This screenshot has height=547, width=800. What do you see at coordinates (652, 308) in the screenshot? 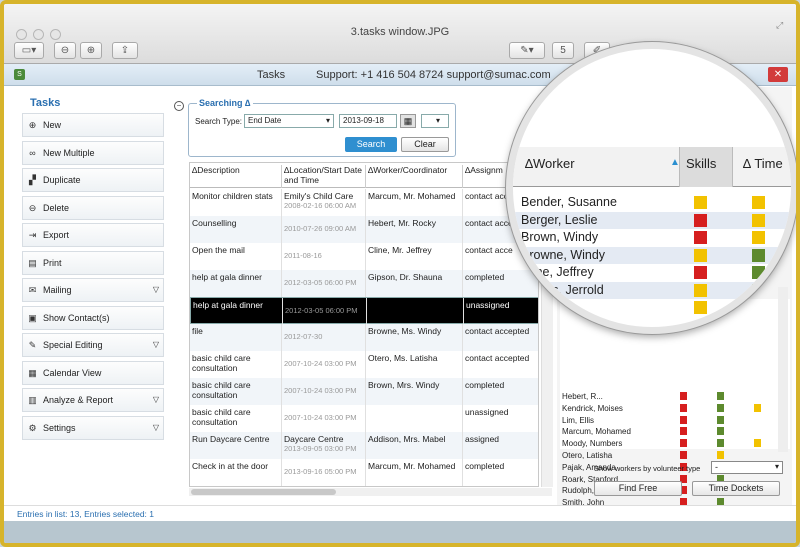
I see `mag-worker-row: Kathleen` at bounding box center [652, 308].